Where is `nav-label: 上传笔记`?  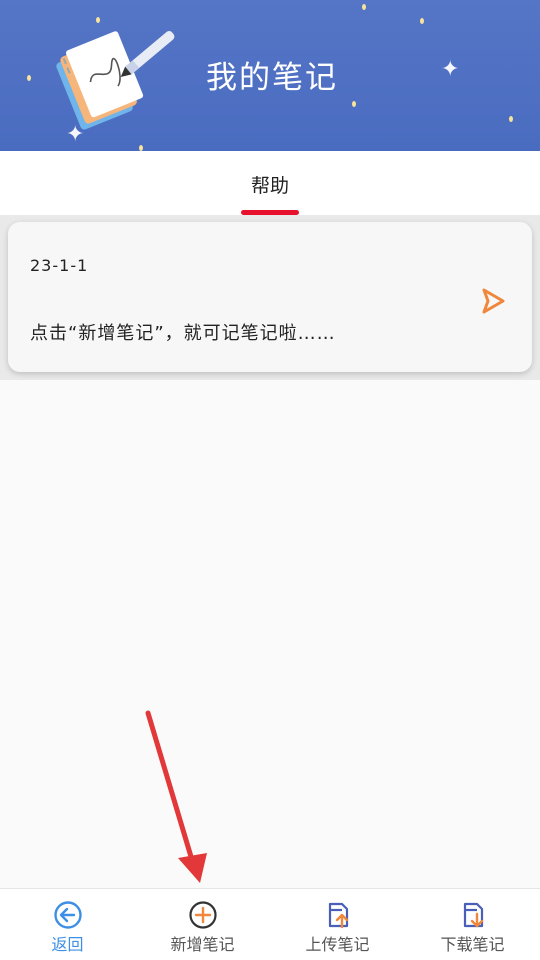
nav-label: 上传笔记 is located at coordinates (337, 944).